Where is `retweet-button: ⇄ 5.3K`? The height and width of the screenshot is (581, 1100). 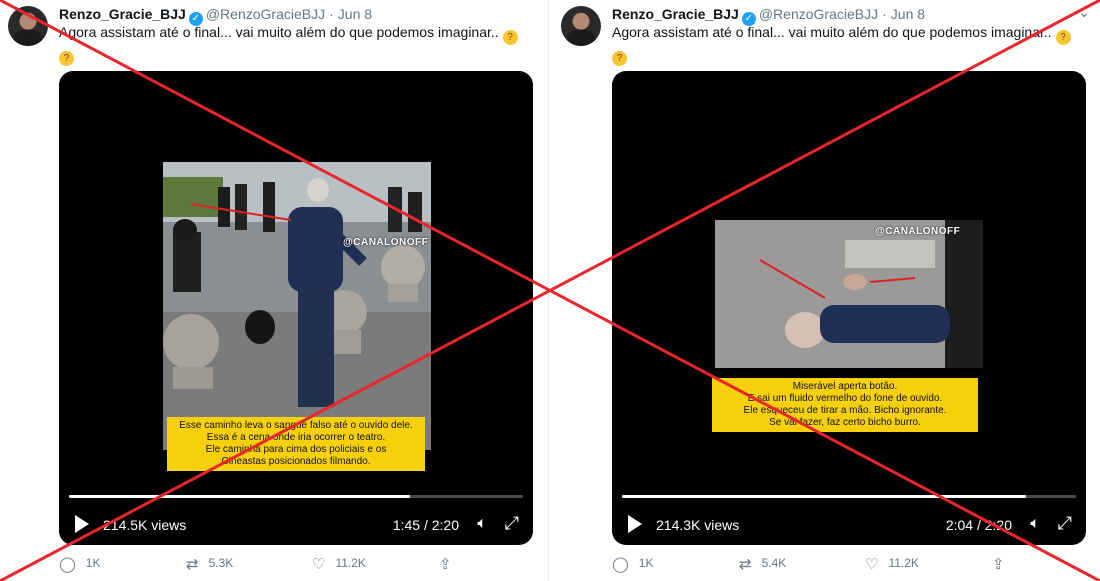 retweet-button: ⇄ 5.3K is located at coordinates (209, 564).